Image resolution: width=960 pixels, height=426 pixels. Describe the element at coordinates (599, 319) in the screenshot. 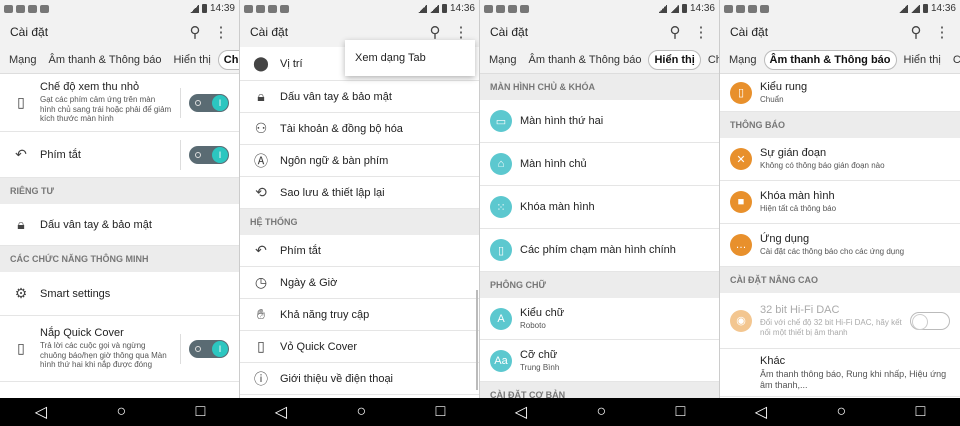

I see `setting-font-type: A Kiểu chữ Roboto` at that location.